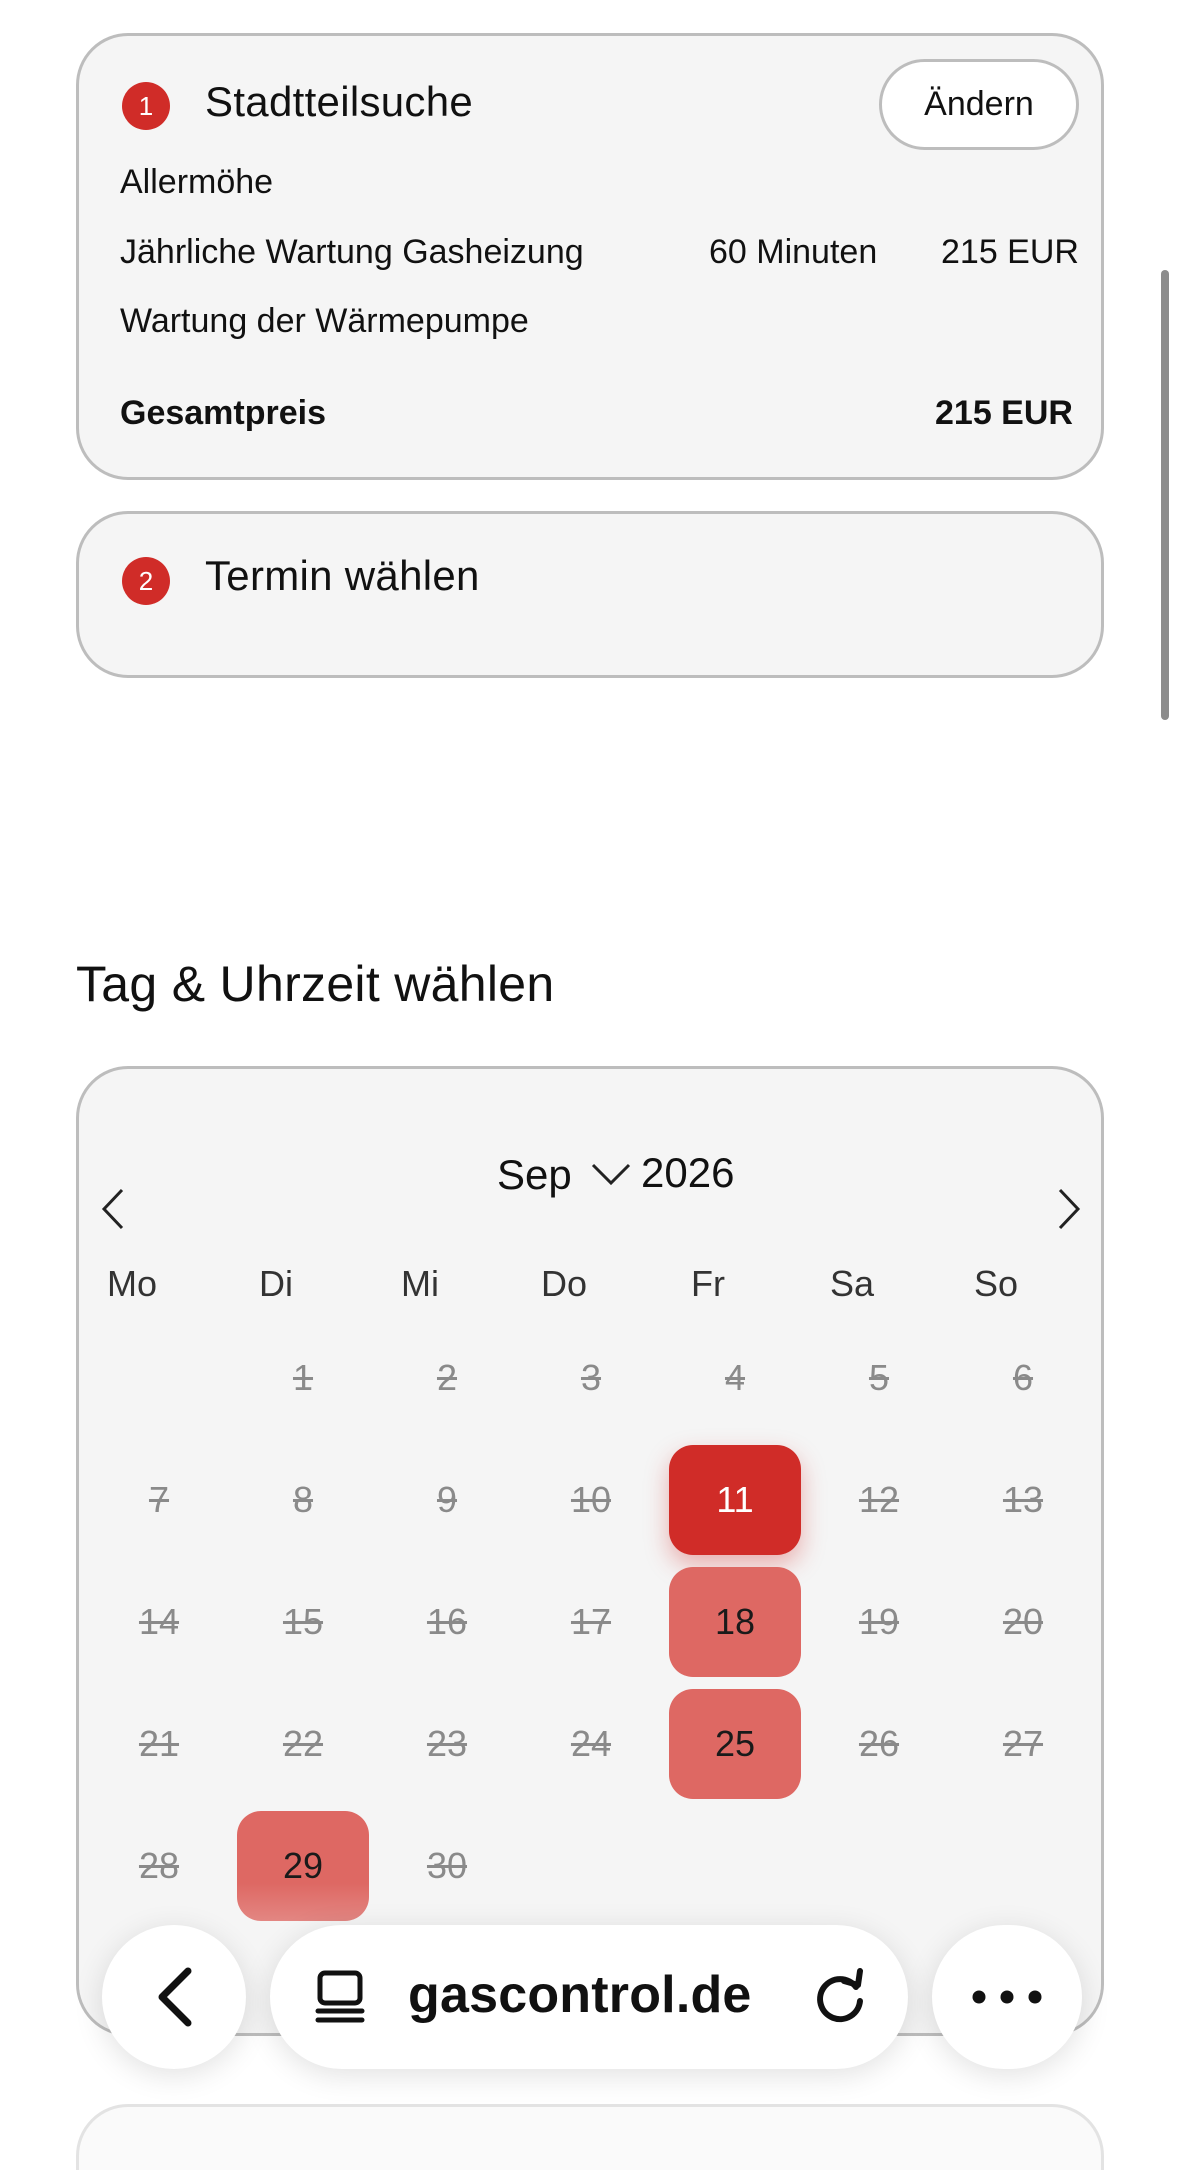 The image size is (1179, 2170). What do you see at coordinates (735, 1744) in the screenshot?
I see `calendar-day: 25` at bounding box center [735, 1744].